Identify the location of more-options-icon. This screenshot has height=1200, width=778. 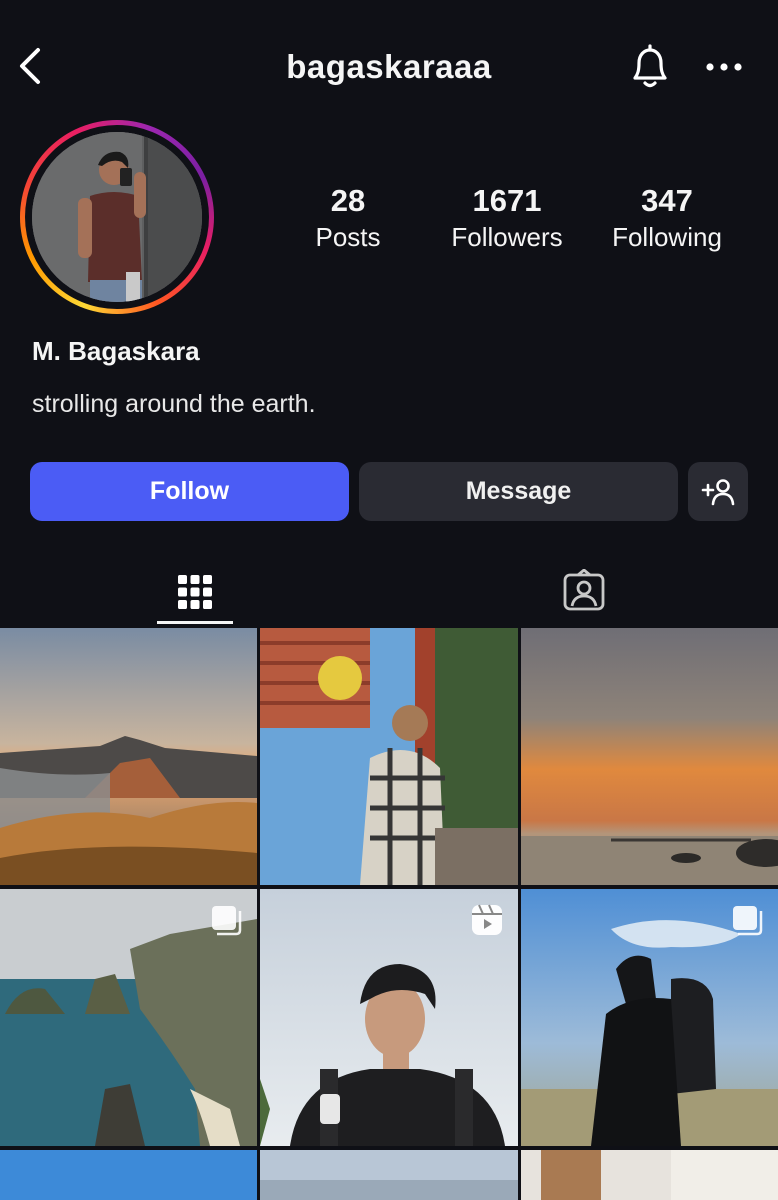
(724, 67).